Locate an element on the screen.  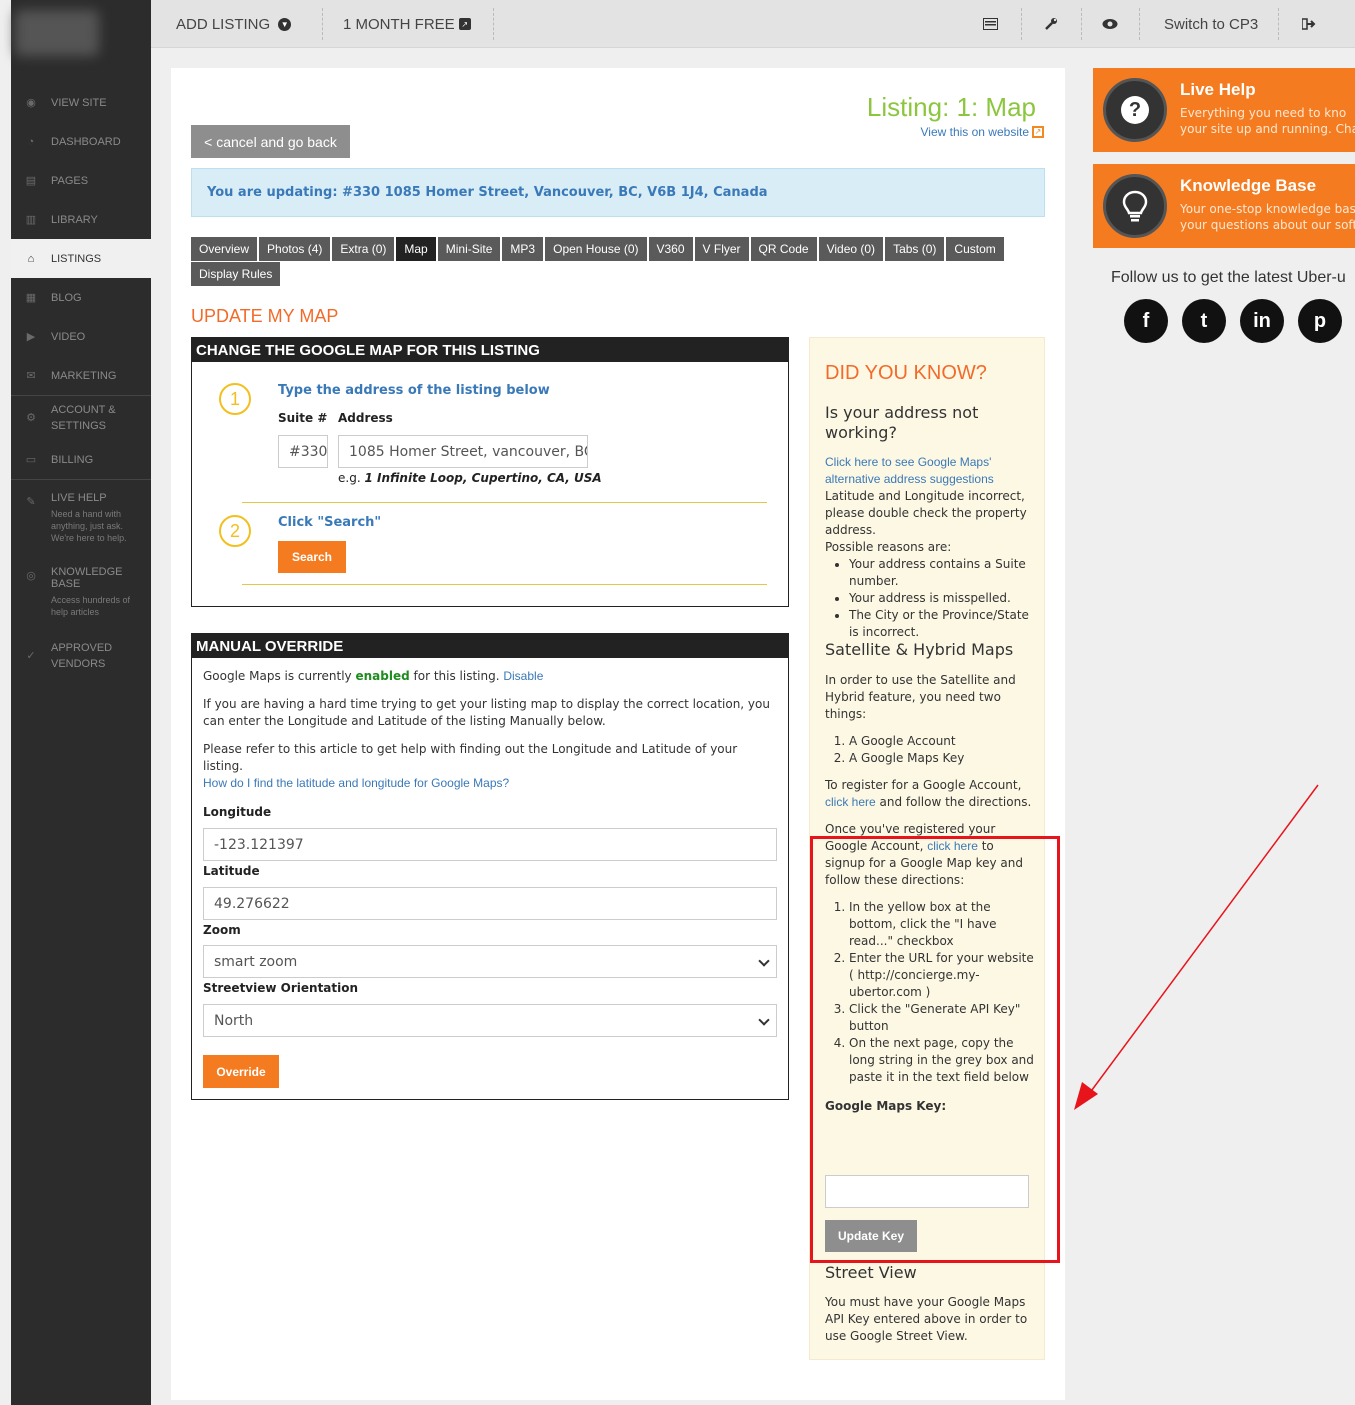
sidebar-item-label: VIDEO is located at coordinates (68, 336).